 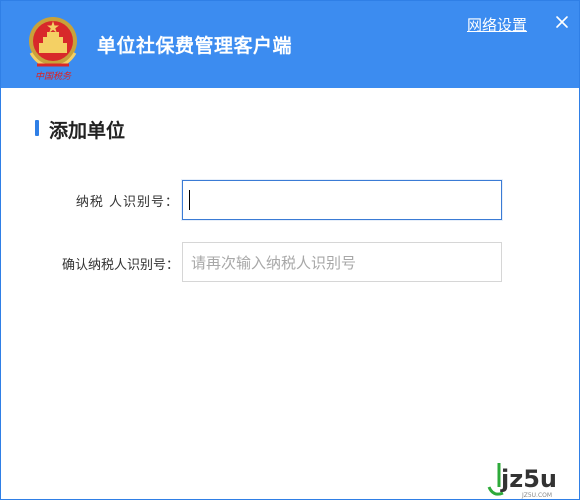 I want to click on watermark-text: jz5u, so click(x=528, y=479).